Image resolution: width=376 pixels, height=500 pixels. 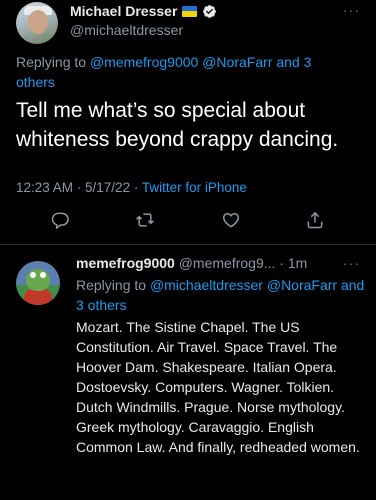 I want to click on author-name: Michael Dresser, so click(x=123, y=11).